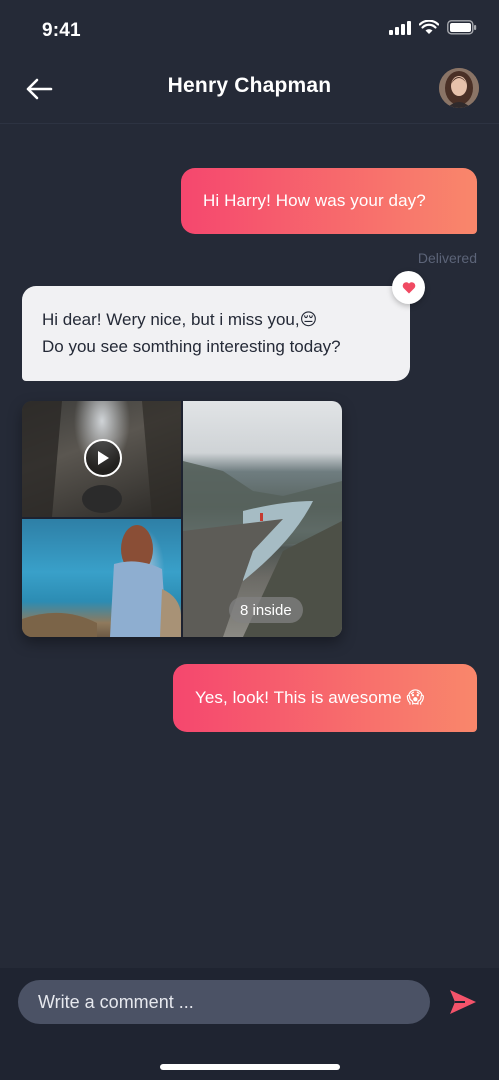  I want to click on comment-input, so click(224, 1002).